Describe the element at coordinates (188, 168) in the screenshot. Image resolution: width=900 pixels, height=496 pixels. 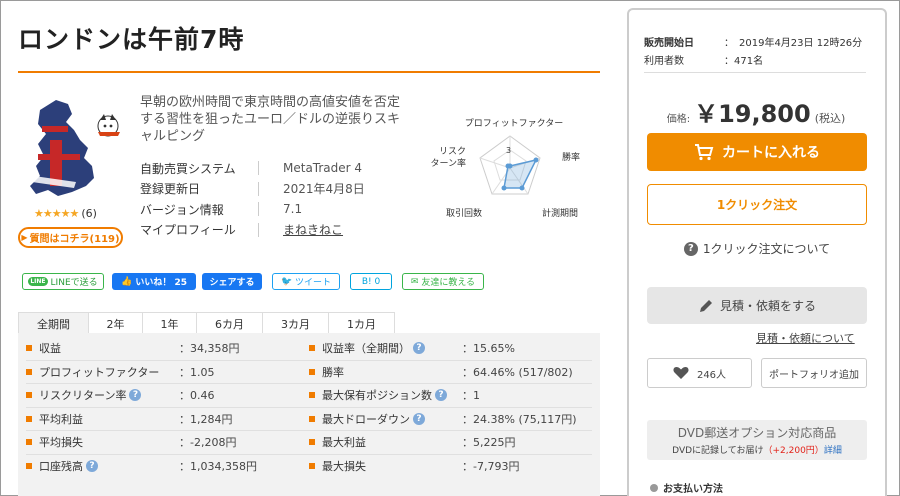
I see `spec-label: 自動売買システム` at that location.